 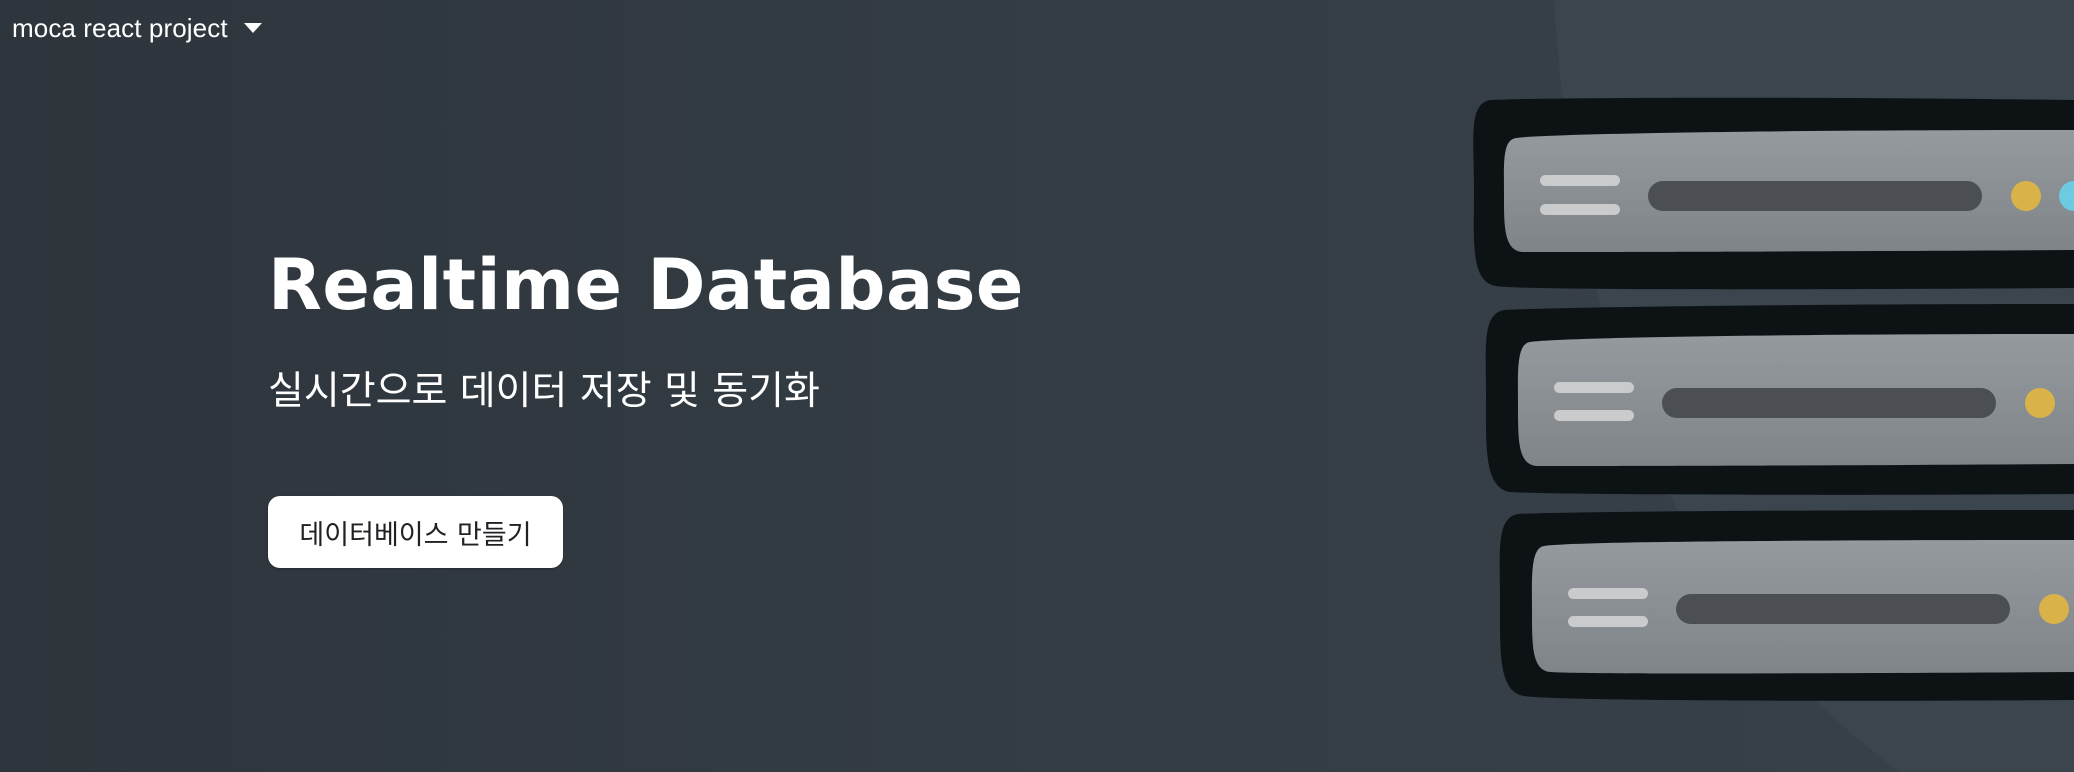 What do you see at coordinates (252, 28) in the screenshot?
I see `caret-down-icon` at bounding box center [252, 28].